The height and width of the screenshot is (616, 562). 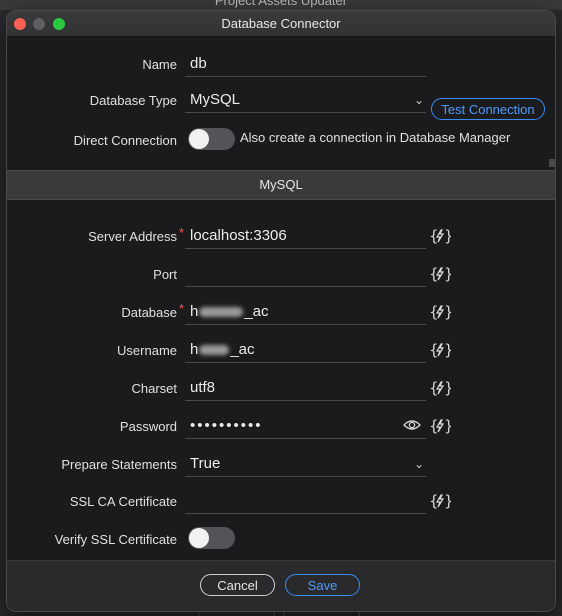 What do you see at coordinates (133, 100) in the screenshot?
I see `database-type-label: Database Type` at bounding box center [133, 100].